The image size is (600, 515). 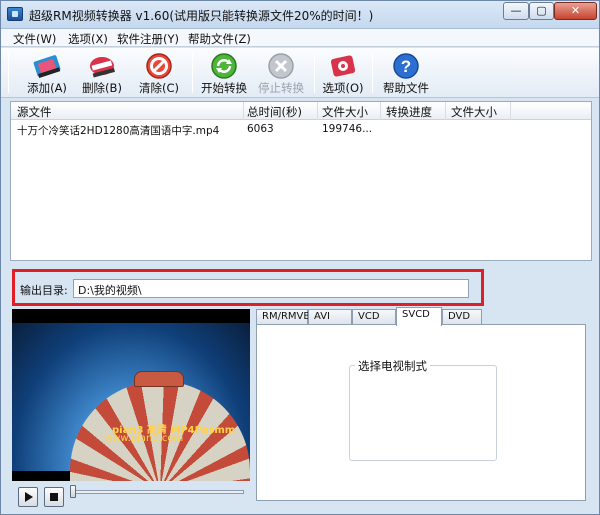 I want to click on menu-register: 软件注册(Y), so click(x=148, y=39).